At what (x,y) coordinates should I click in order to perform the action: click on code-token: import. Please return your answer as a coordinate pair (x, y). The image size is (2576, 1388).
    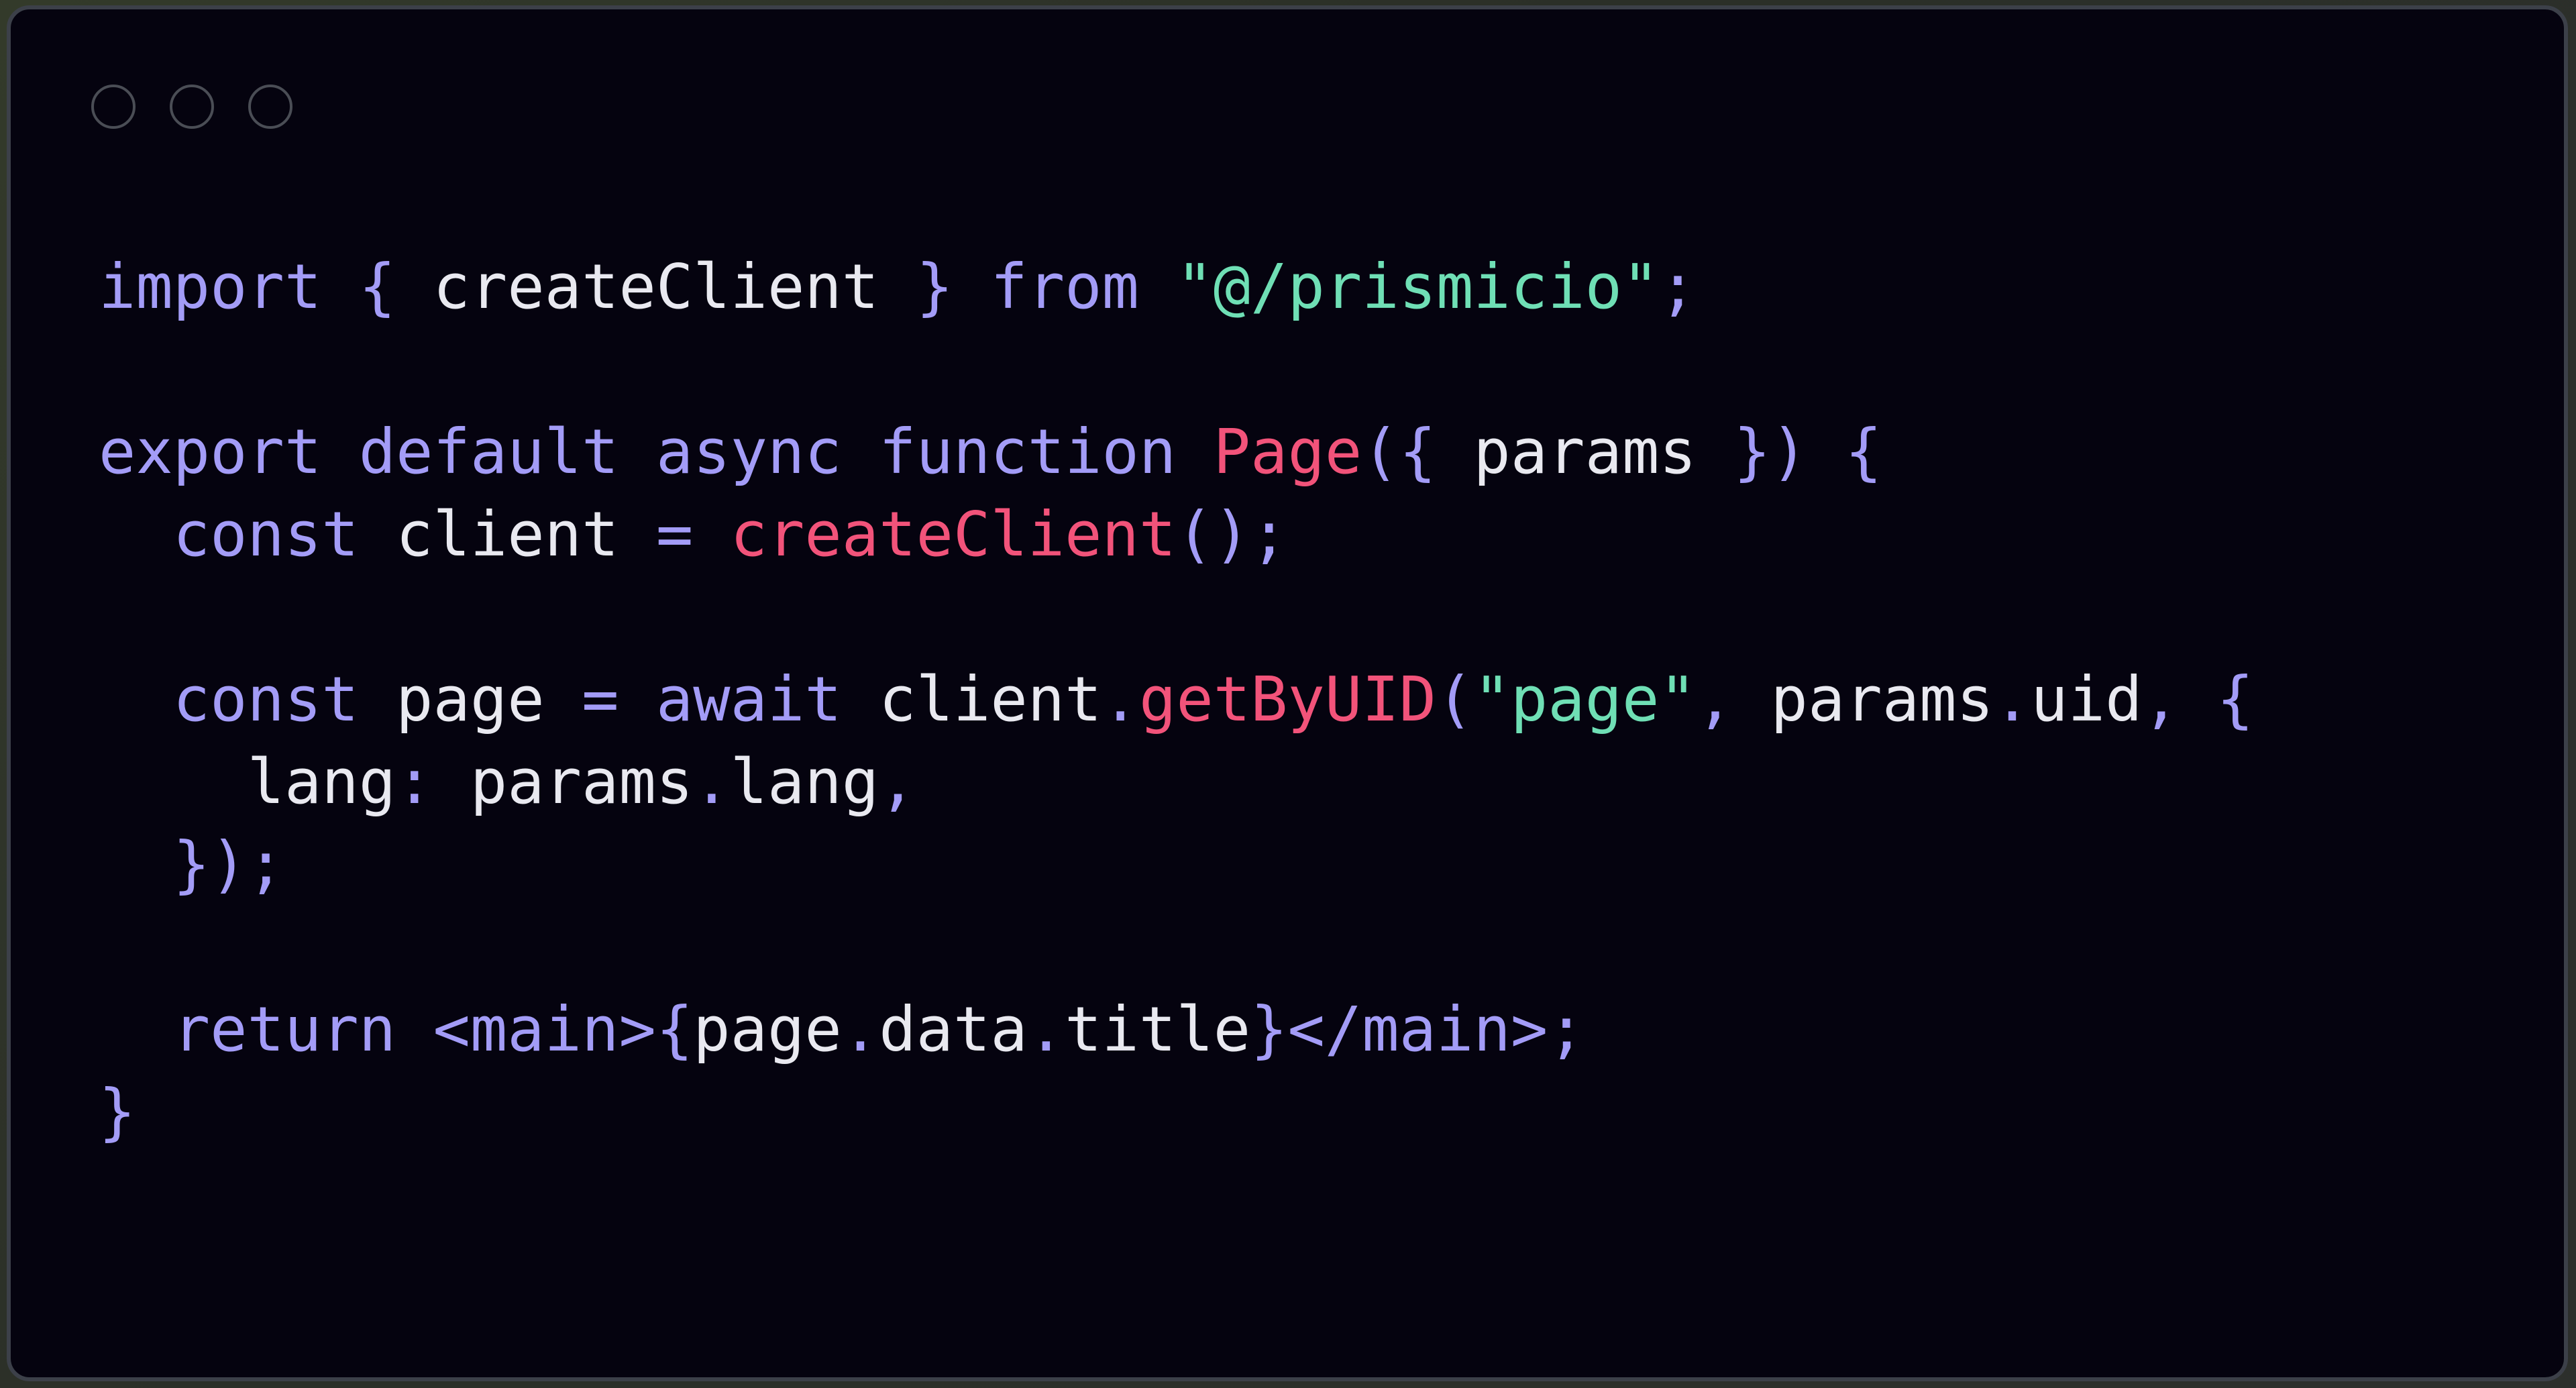
    Looking at the image, I should click on (210, 287).